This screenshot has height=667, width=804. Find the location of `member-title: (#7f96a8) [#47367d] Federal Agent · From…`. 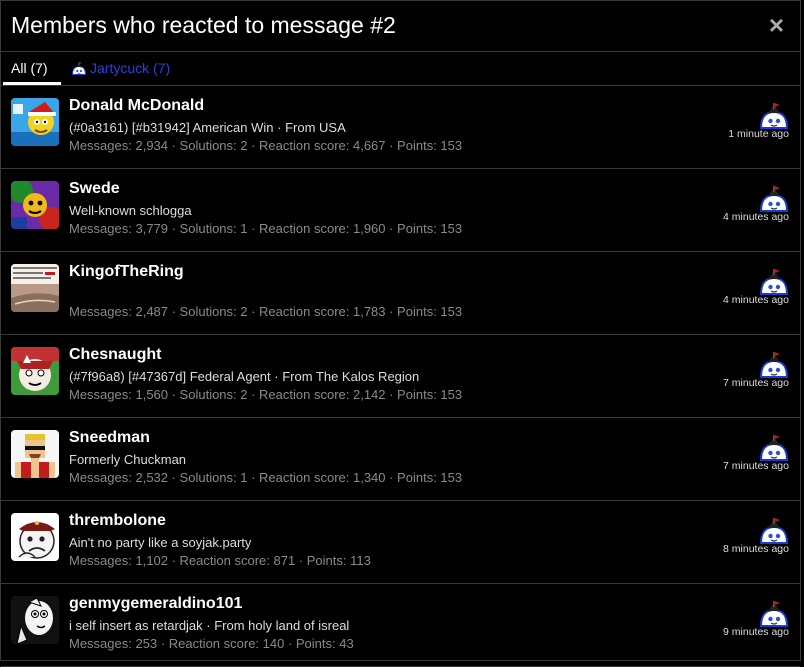

member-title: (#7f96a8) [#47367d] Federal Agent · From… is located at coordinates (244, 376).